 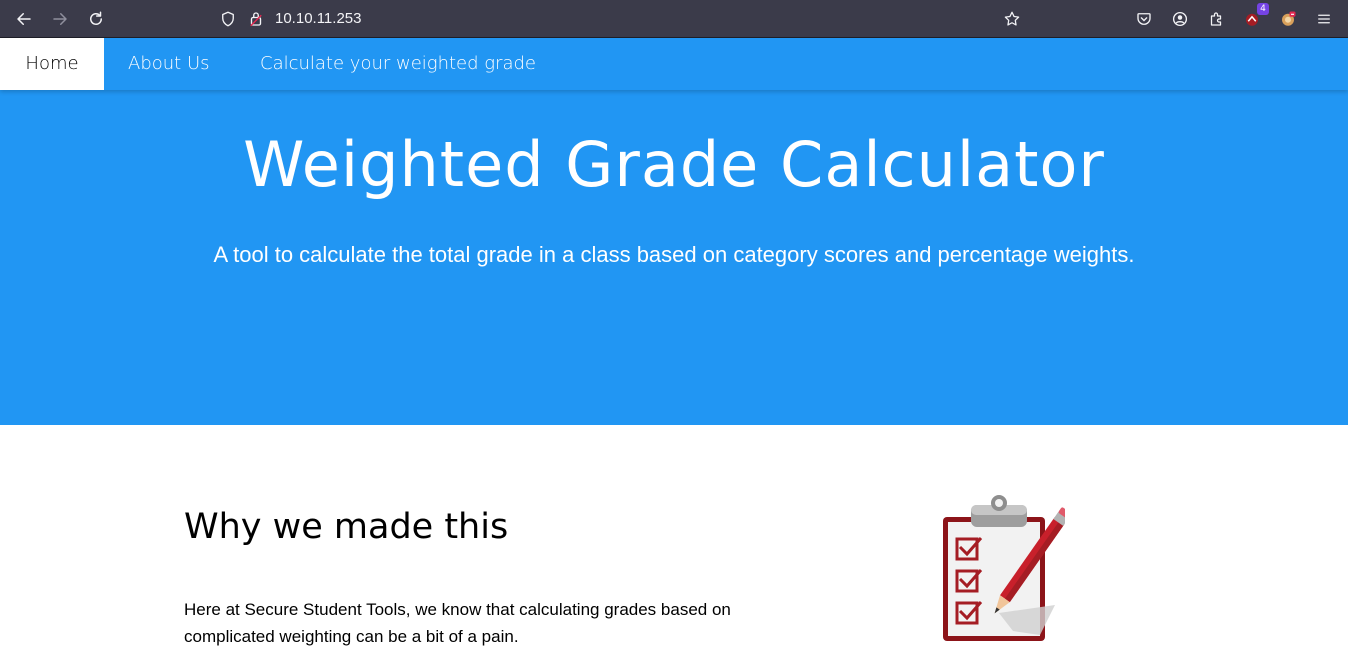 I want to click on clipboard-checklist-icon, so click(x=1003, y=570).